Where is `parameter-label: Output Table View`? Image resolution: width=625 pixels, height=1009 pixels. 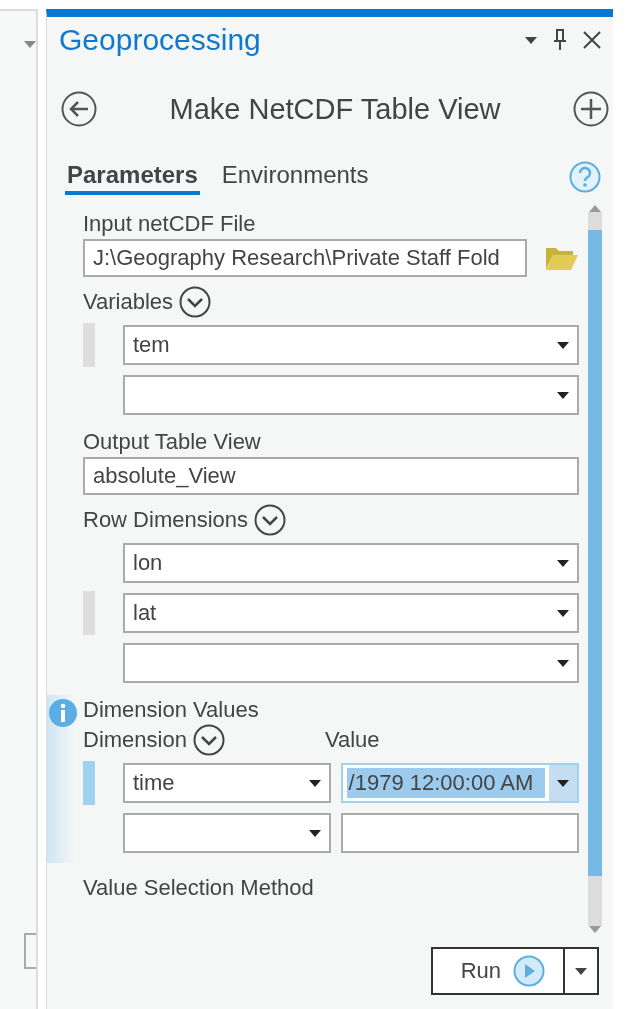
parameter-label: Output Table View is located at coordinates (172, 442).